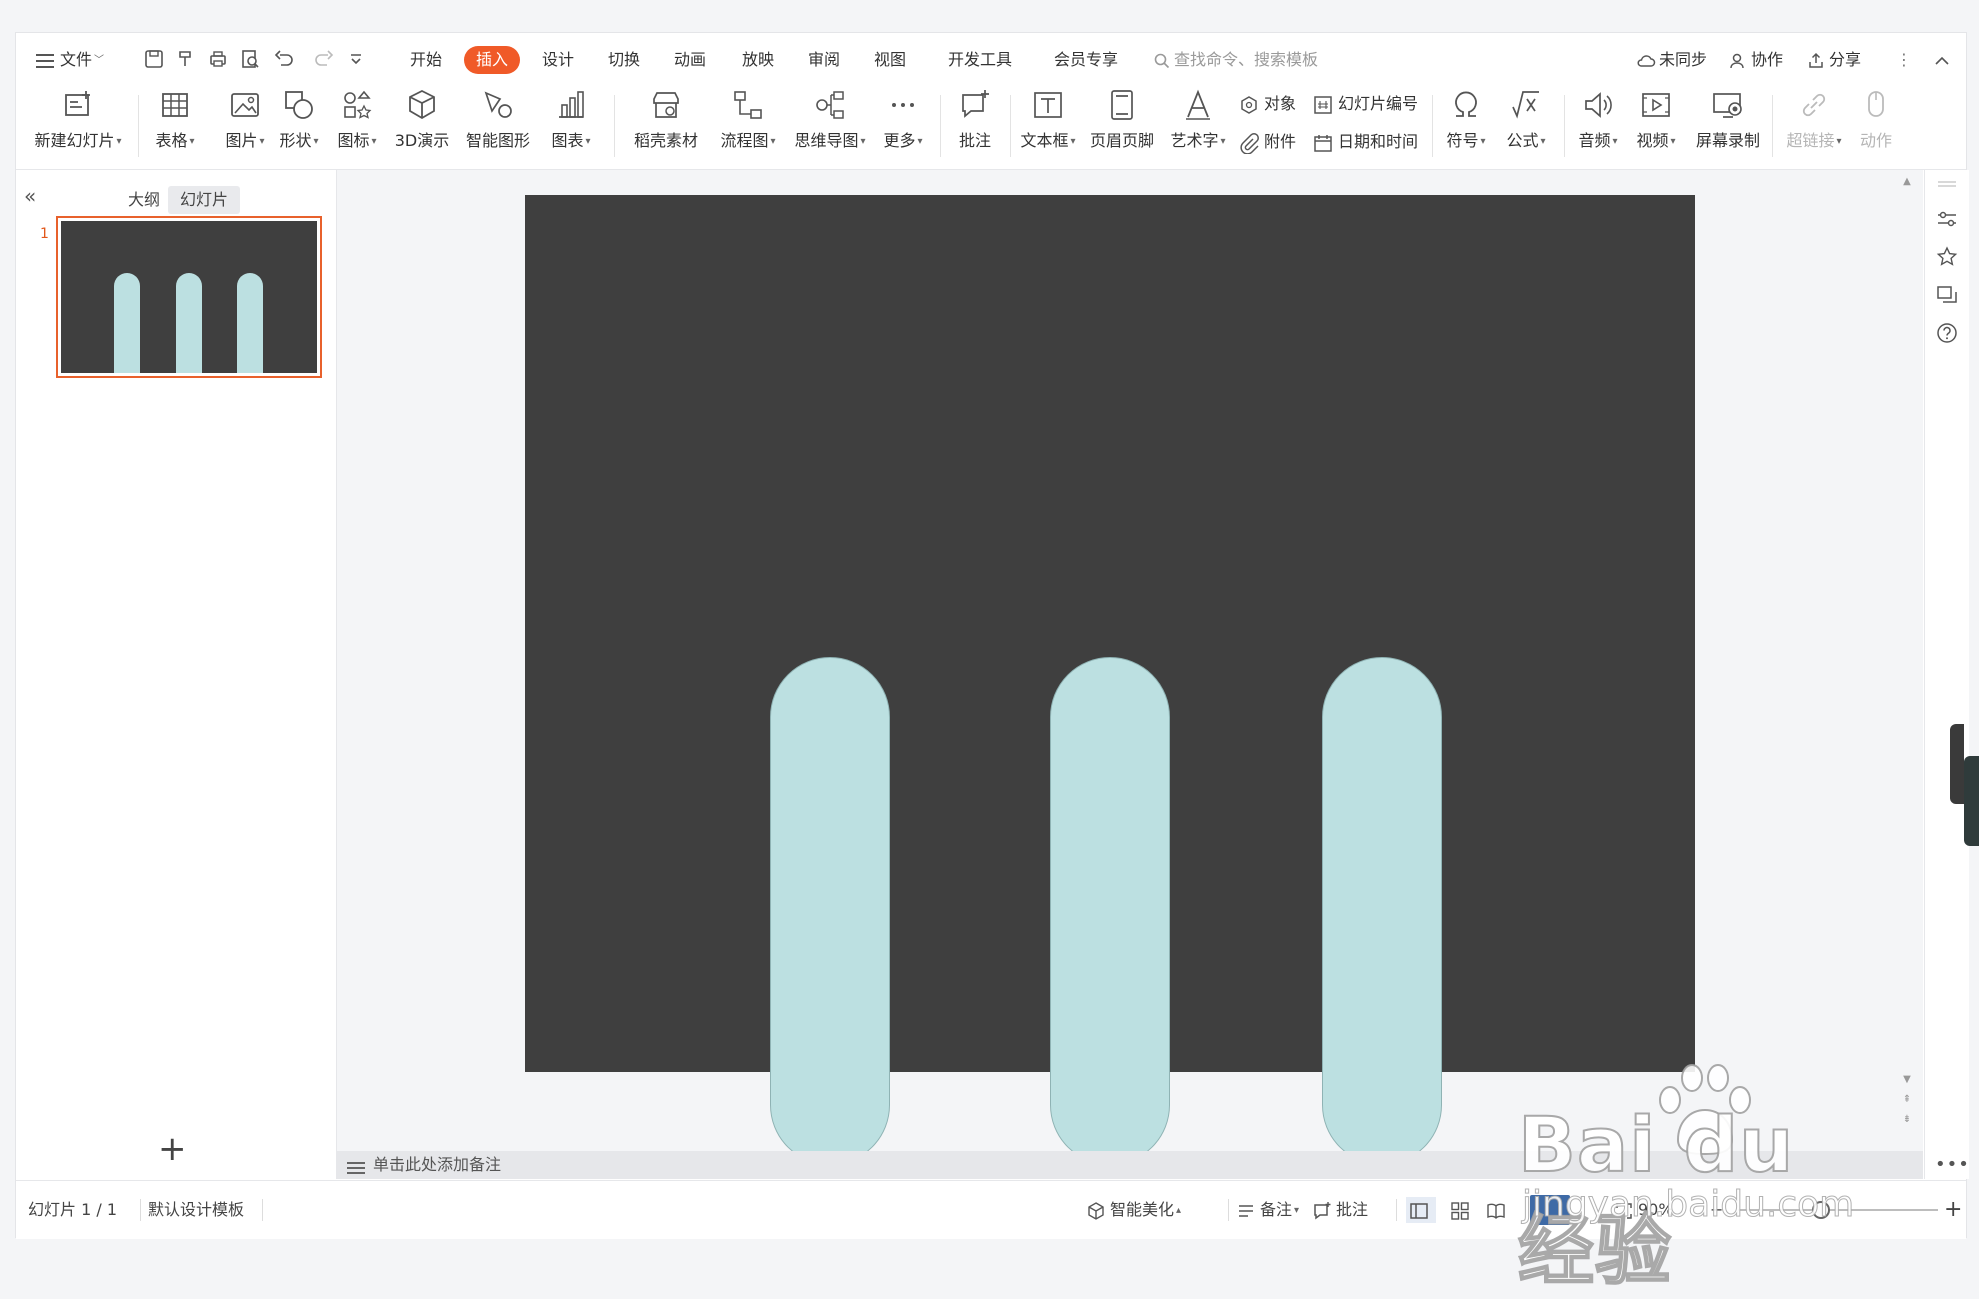 The width and height of the screenshot is (1979, 1299). I want to click on video-label: 视频, so click(1652, 140).